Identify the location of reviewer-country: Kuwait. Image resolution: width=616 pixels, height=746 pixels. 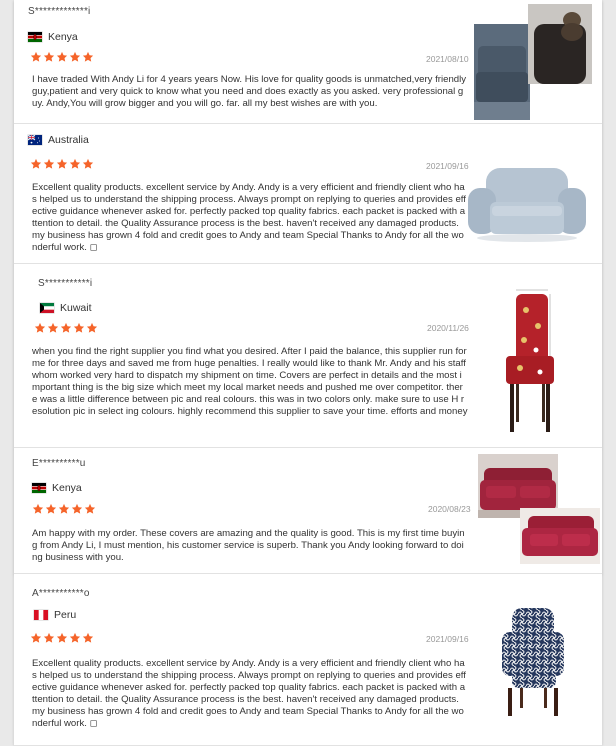
(66, 308).